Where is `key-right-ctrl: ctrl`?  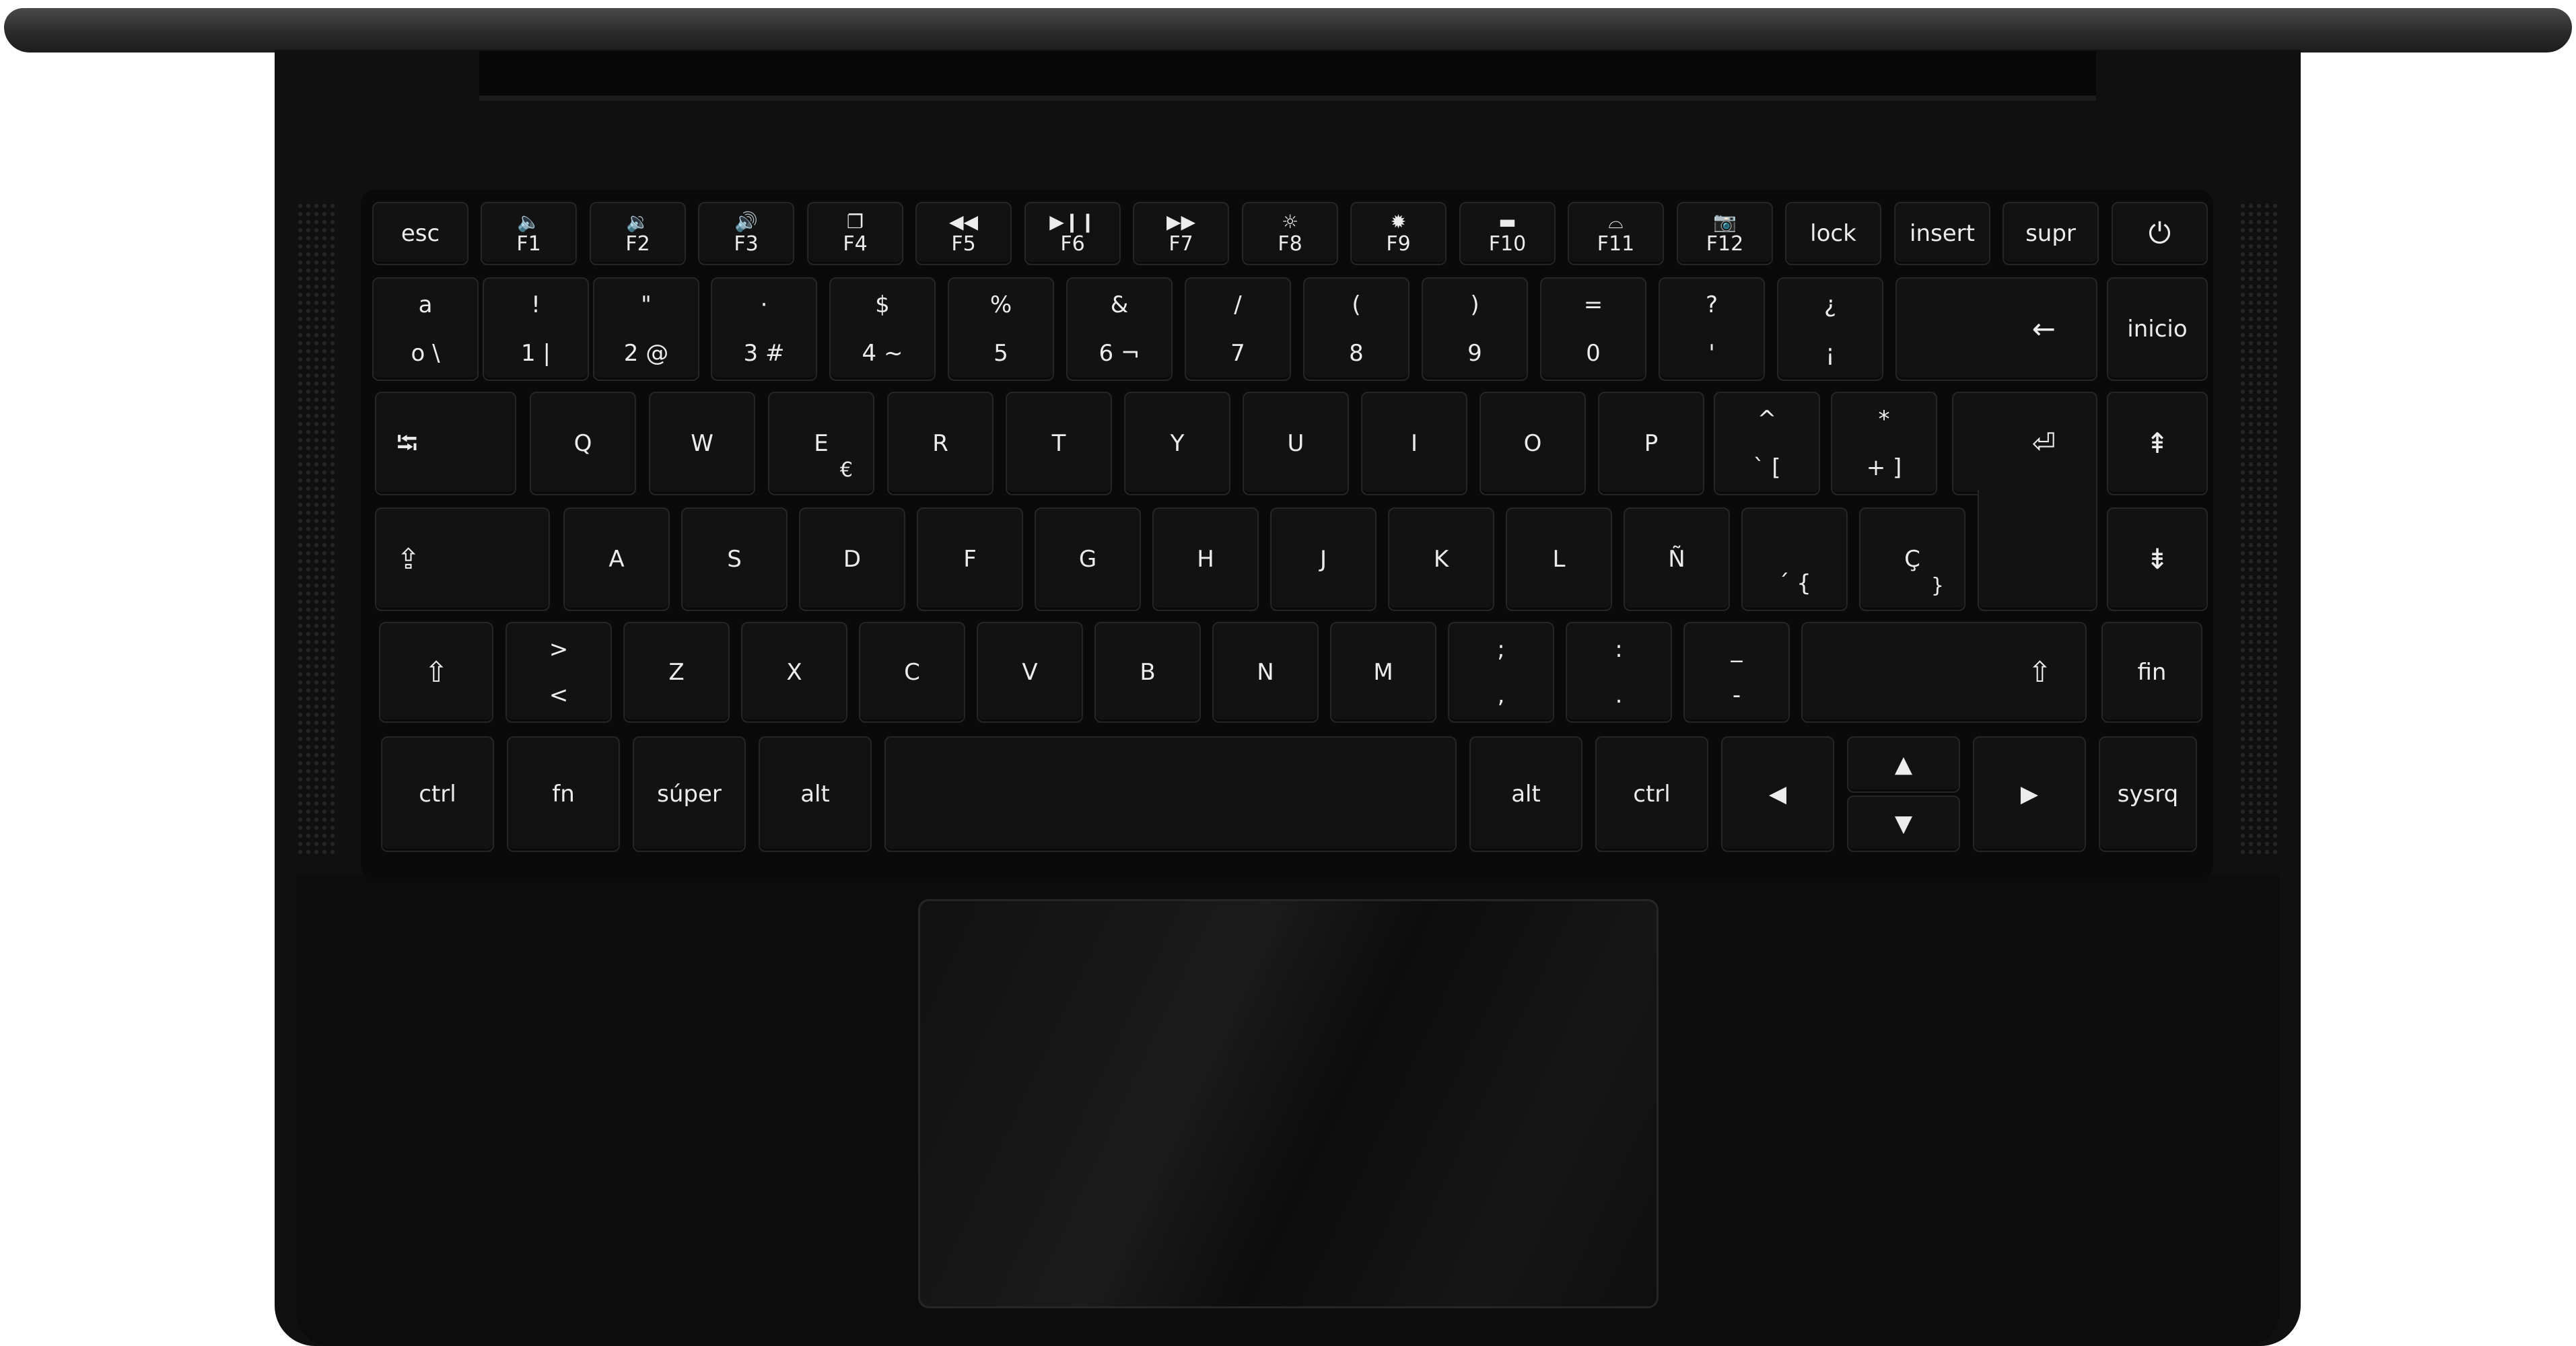
key-right-ctrl: ctrl is located at coordinates (1651, 794).